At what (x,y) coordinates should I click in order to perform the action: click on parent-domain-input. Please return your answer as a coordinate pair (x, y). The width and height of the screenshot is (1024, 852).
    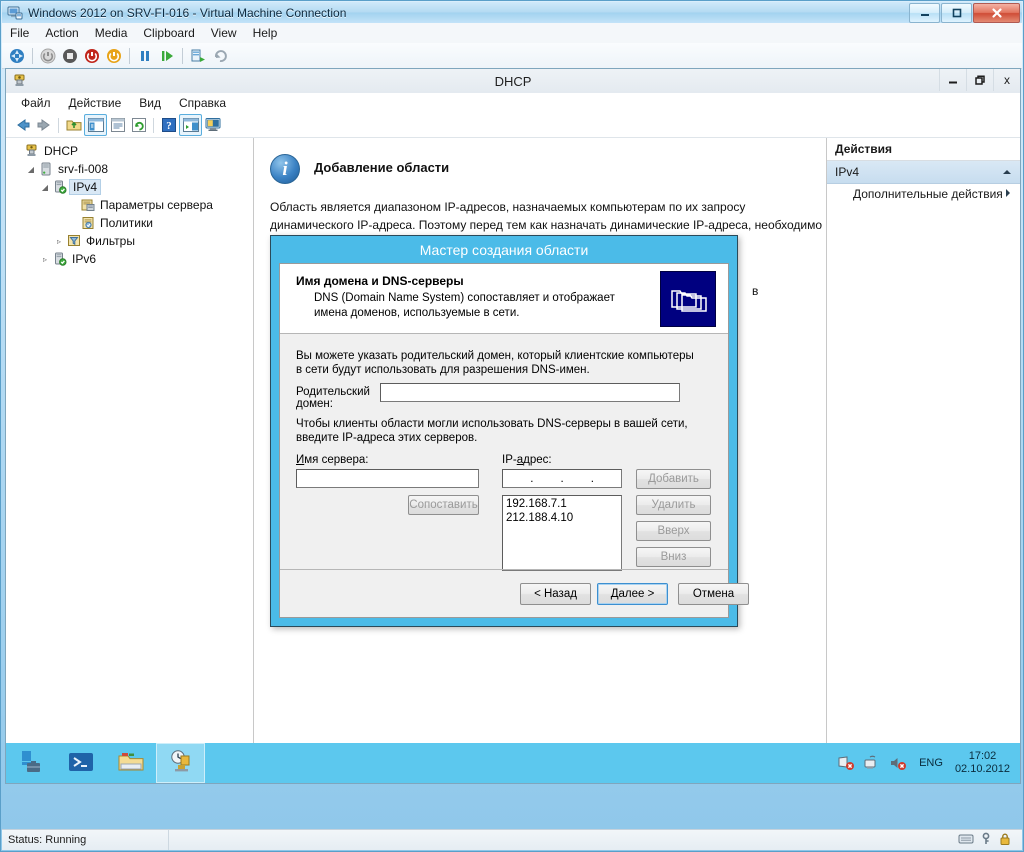
    Looking at the image, I should click on (530, 392).